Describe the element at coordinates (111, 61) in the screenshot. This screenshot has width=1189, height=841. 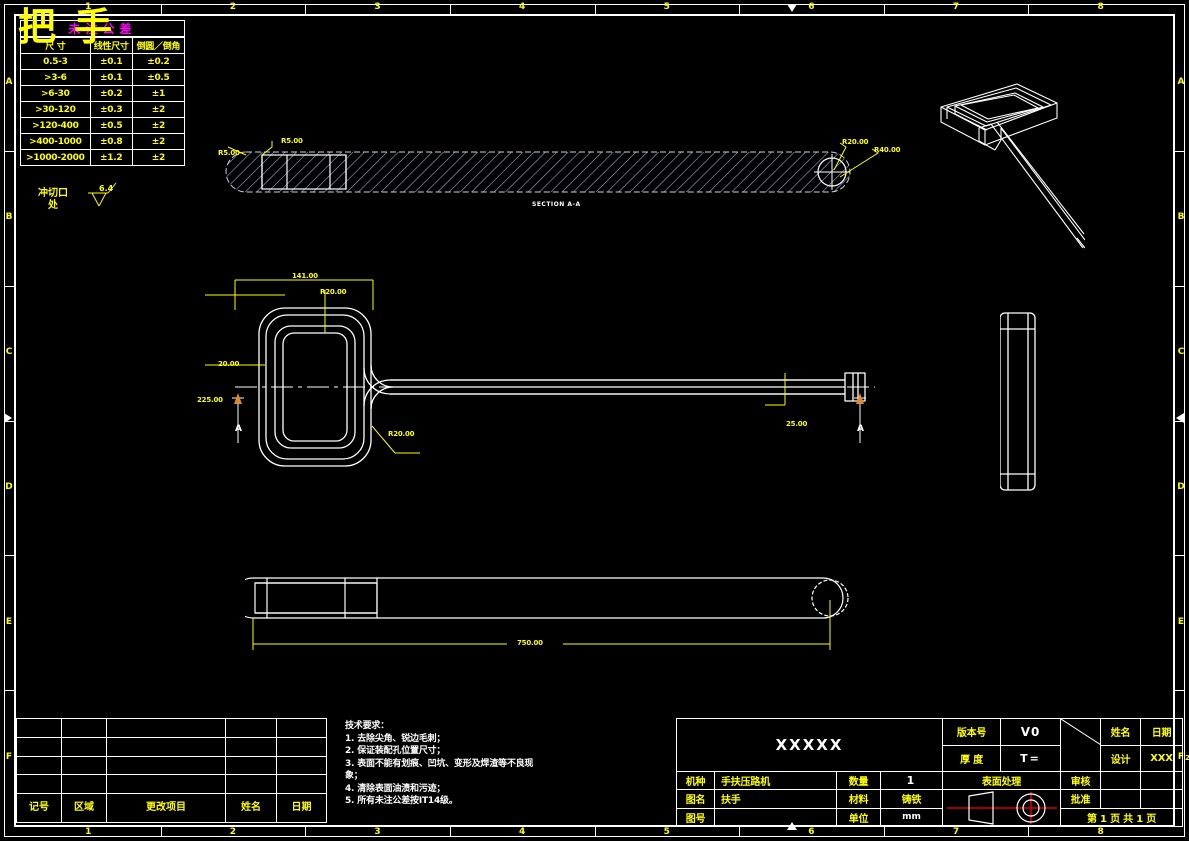
I see `tolerance-cell-0-1: ±0.1` at that location.